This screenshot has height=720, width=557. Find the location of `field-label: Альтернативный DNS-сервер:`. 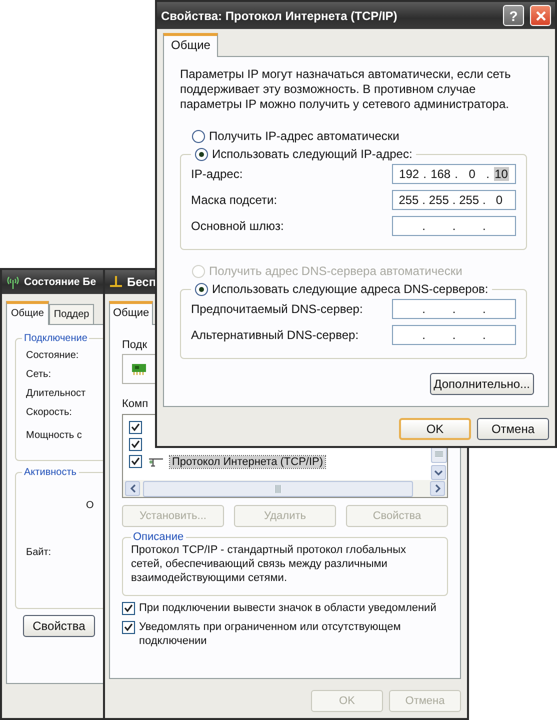

field-label: Альтернативный DNS-сервер: is located at coordinates (275, 335).